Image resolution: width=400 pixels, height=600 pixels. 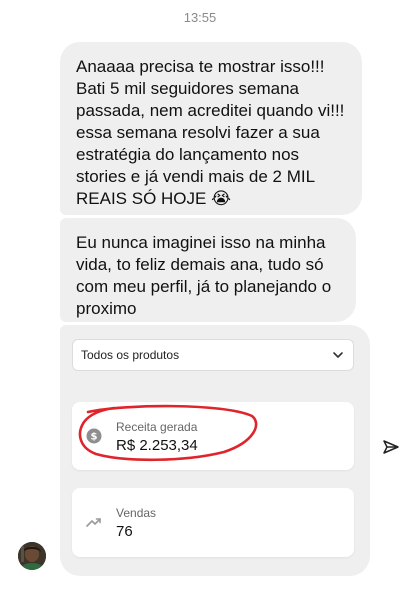 I want to click on revenue-card: $ Receita gerada R$ 2.253,34, so click(x=213, y=436).